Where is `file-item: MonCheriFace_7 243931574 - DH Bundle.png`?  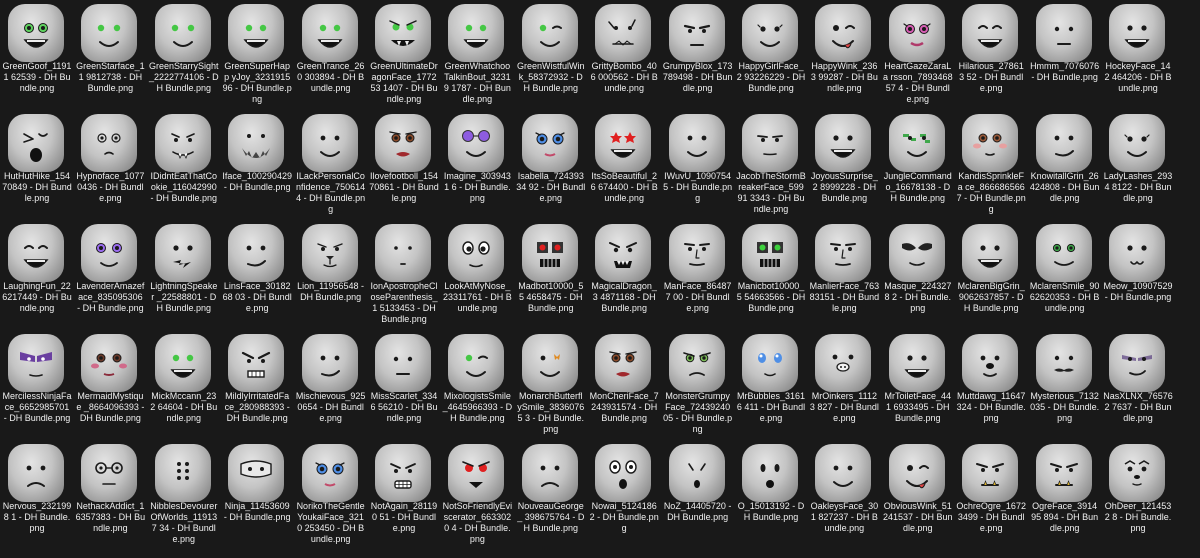
file-item: MonCheriFace_7 243931574 - DH Bundle.png is located at coordinates (624, 385).